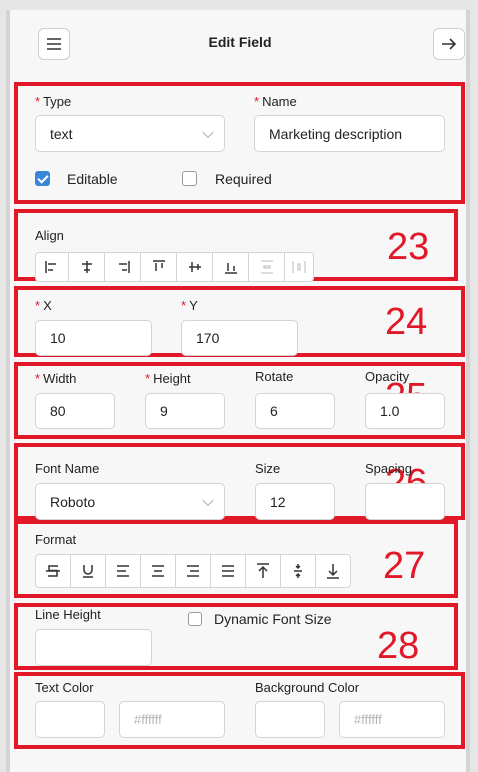 This screenshot has height=772, width=478. Describe the element at coordinates (93, 338) in the screenshot. I see `x-input: 10` at that location.